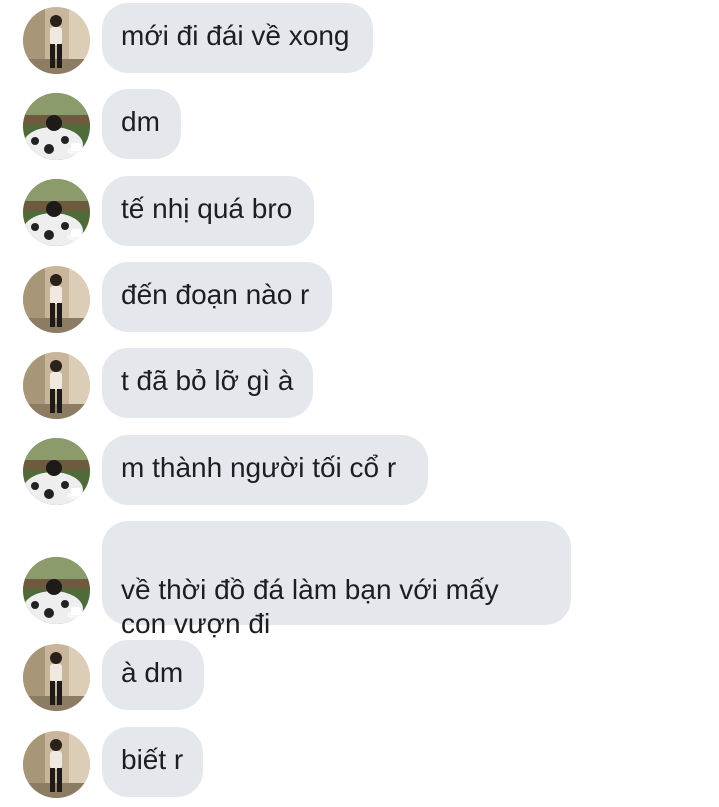 Image resolution: width=719 pixels, height=807 pixels. I want to click on message-text: đến đoạn nào r, so click(215, 294).